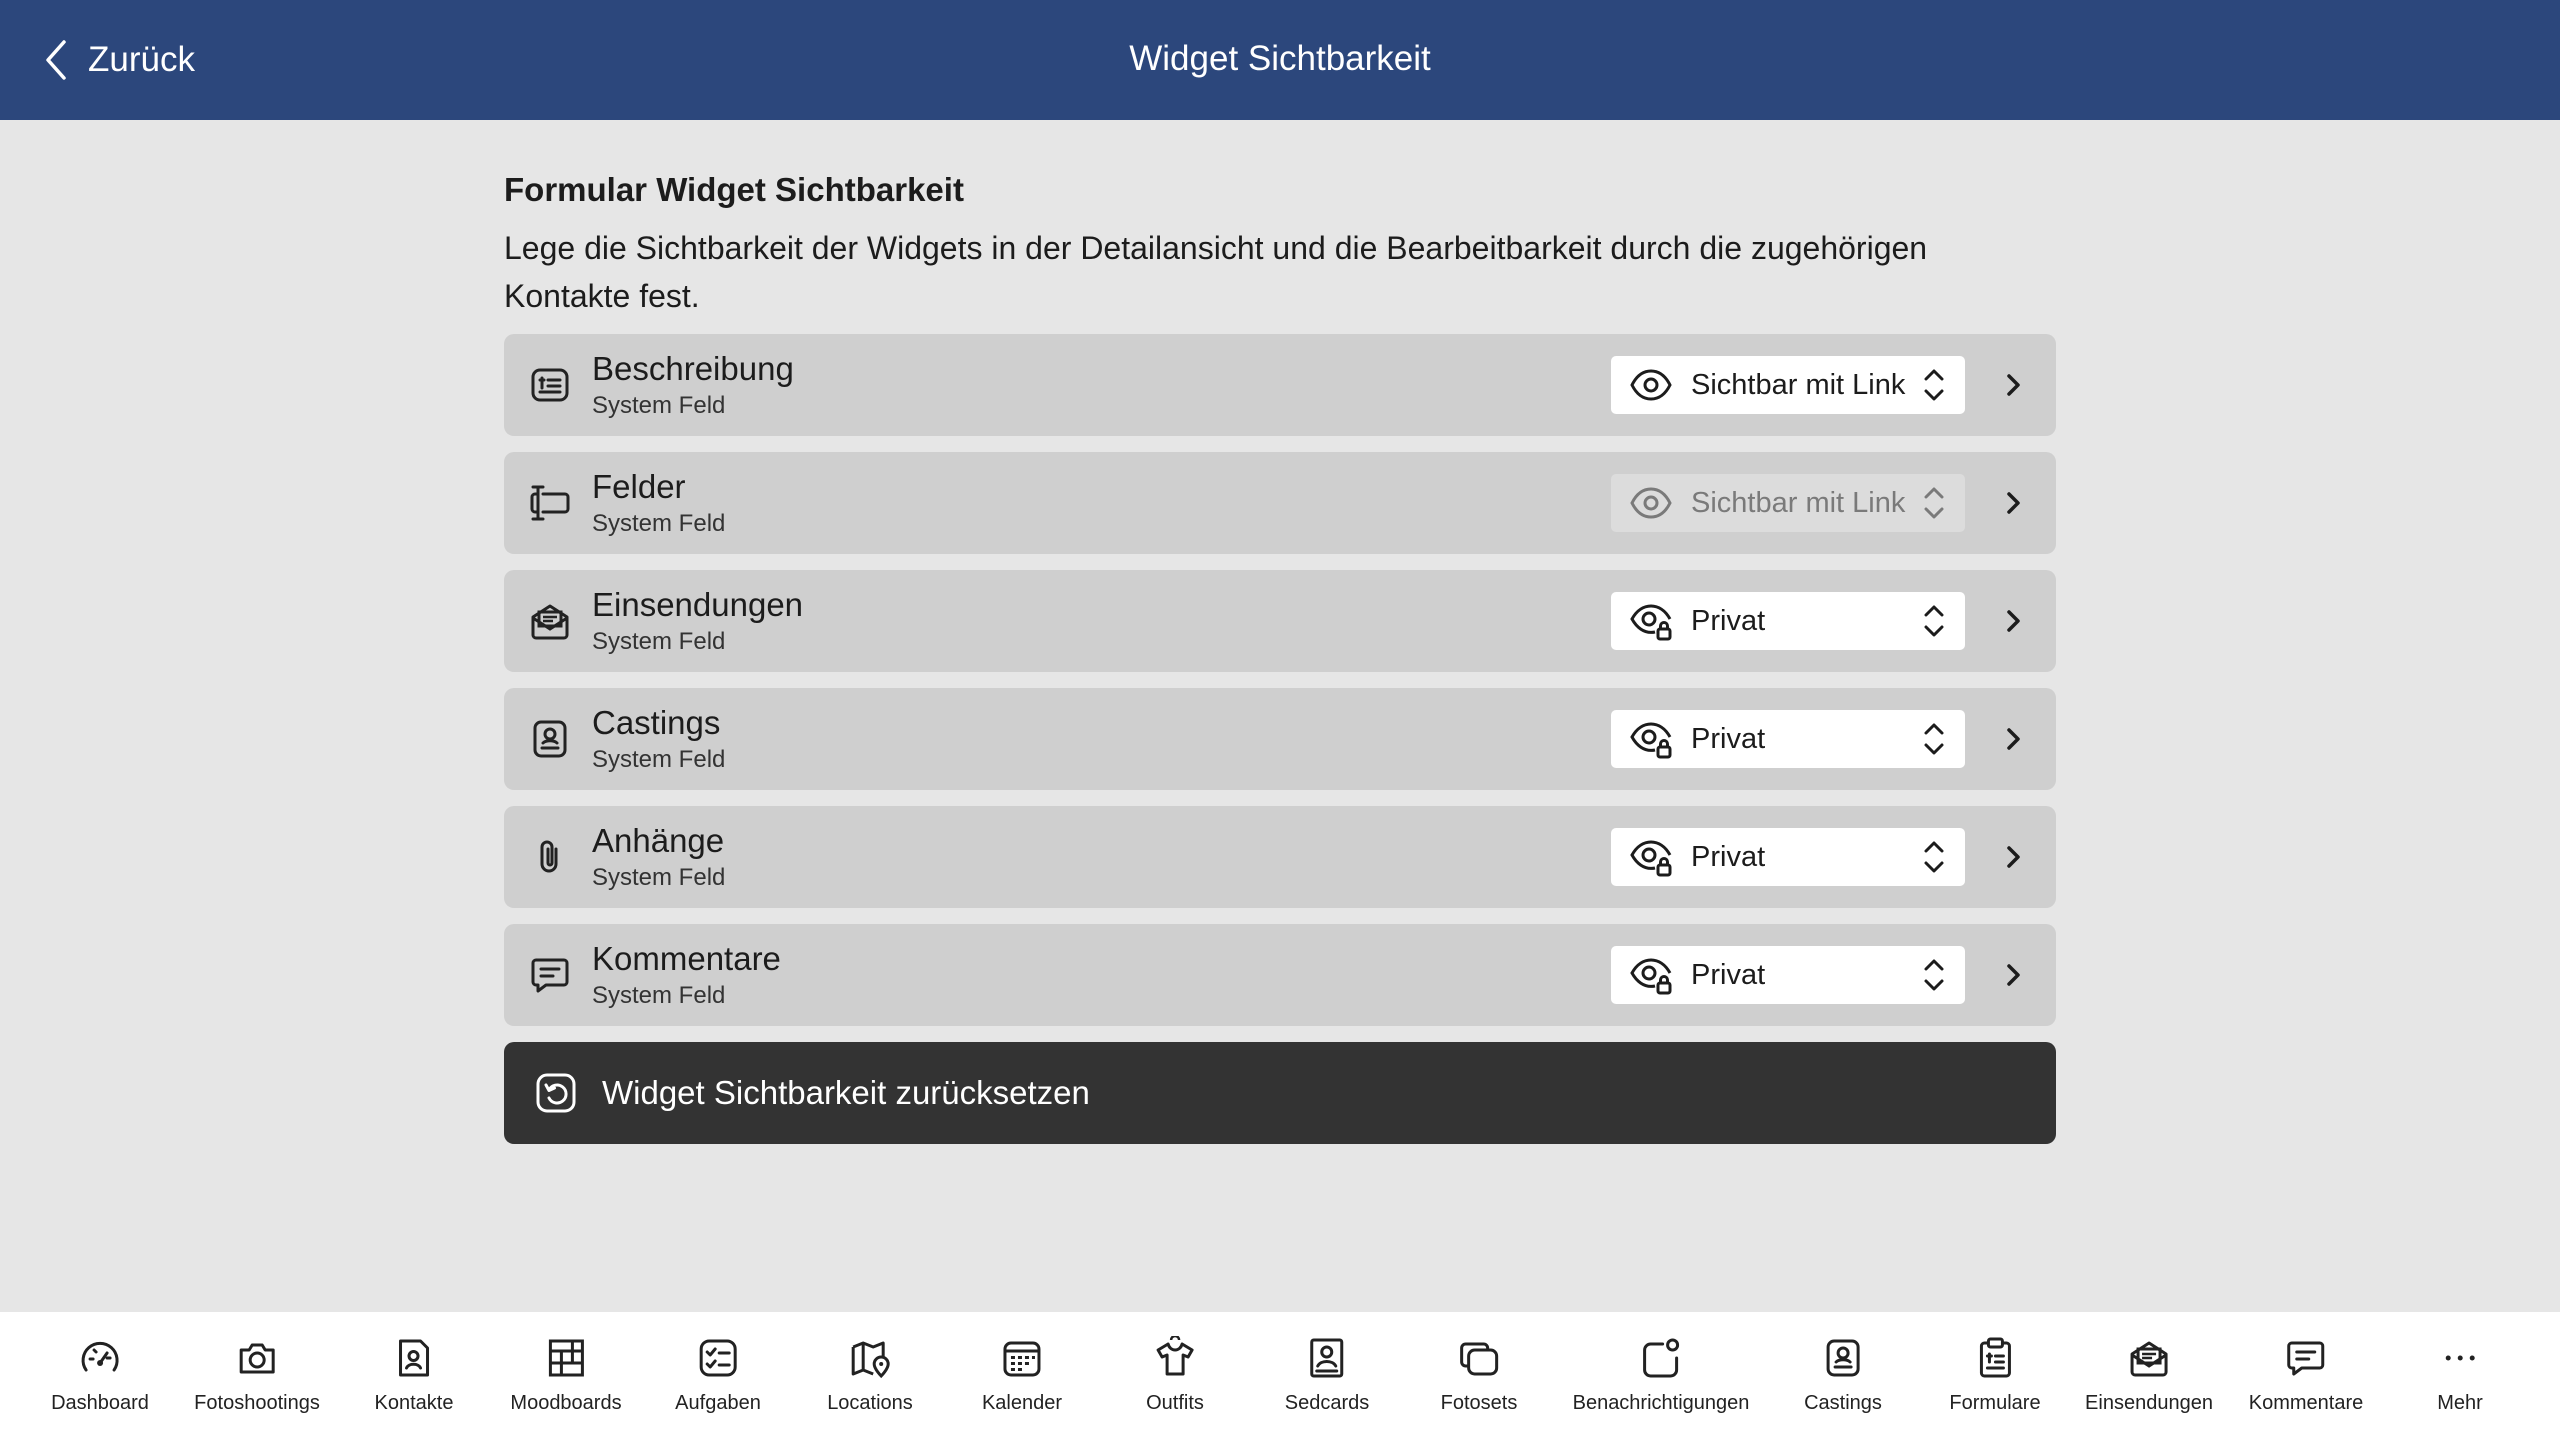 The image size is (2560, 1440). Describe the element at coordinates (1280, 385) in the screenshot. I see `widget-row: Beschreibung System Feld Sichtbar mit Link` at that location.